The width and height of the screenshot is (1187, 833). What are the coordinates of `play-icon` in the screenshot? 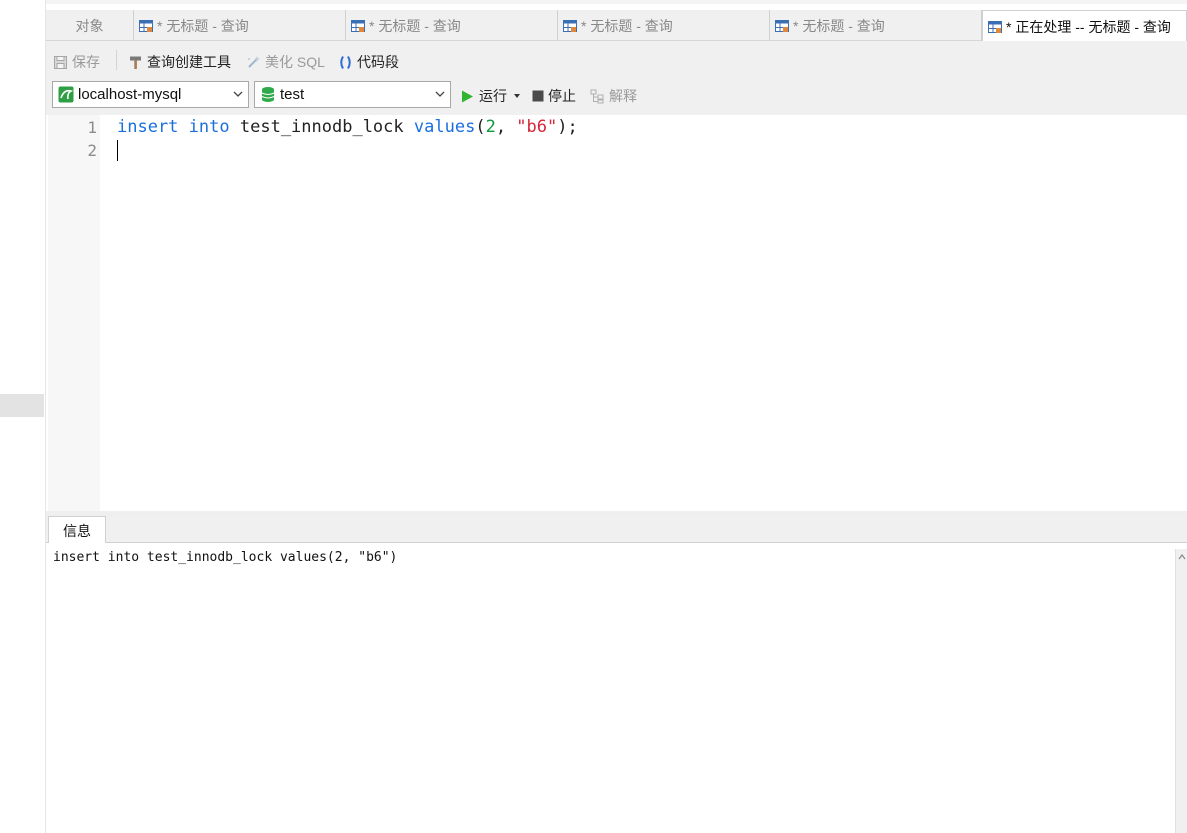 It's located at (467, 96).